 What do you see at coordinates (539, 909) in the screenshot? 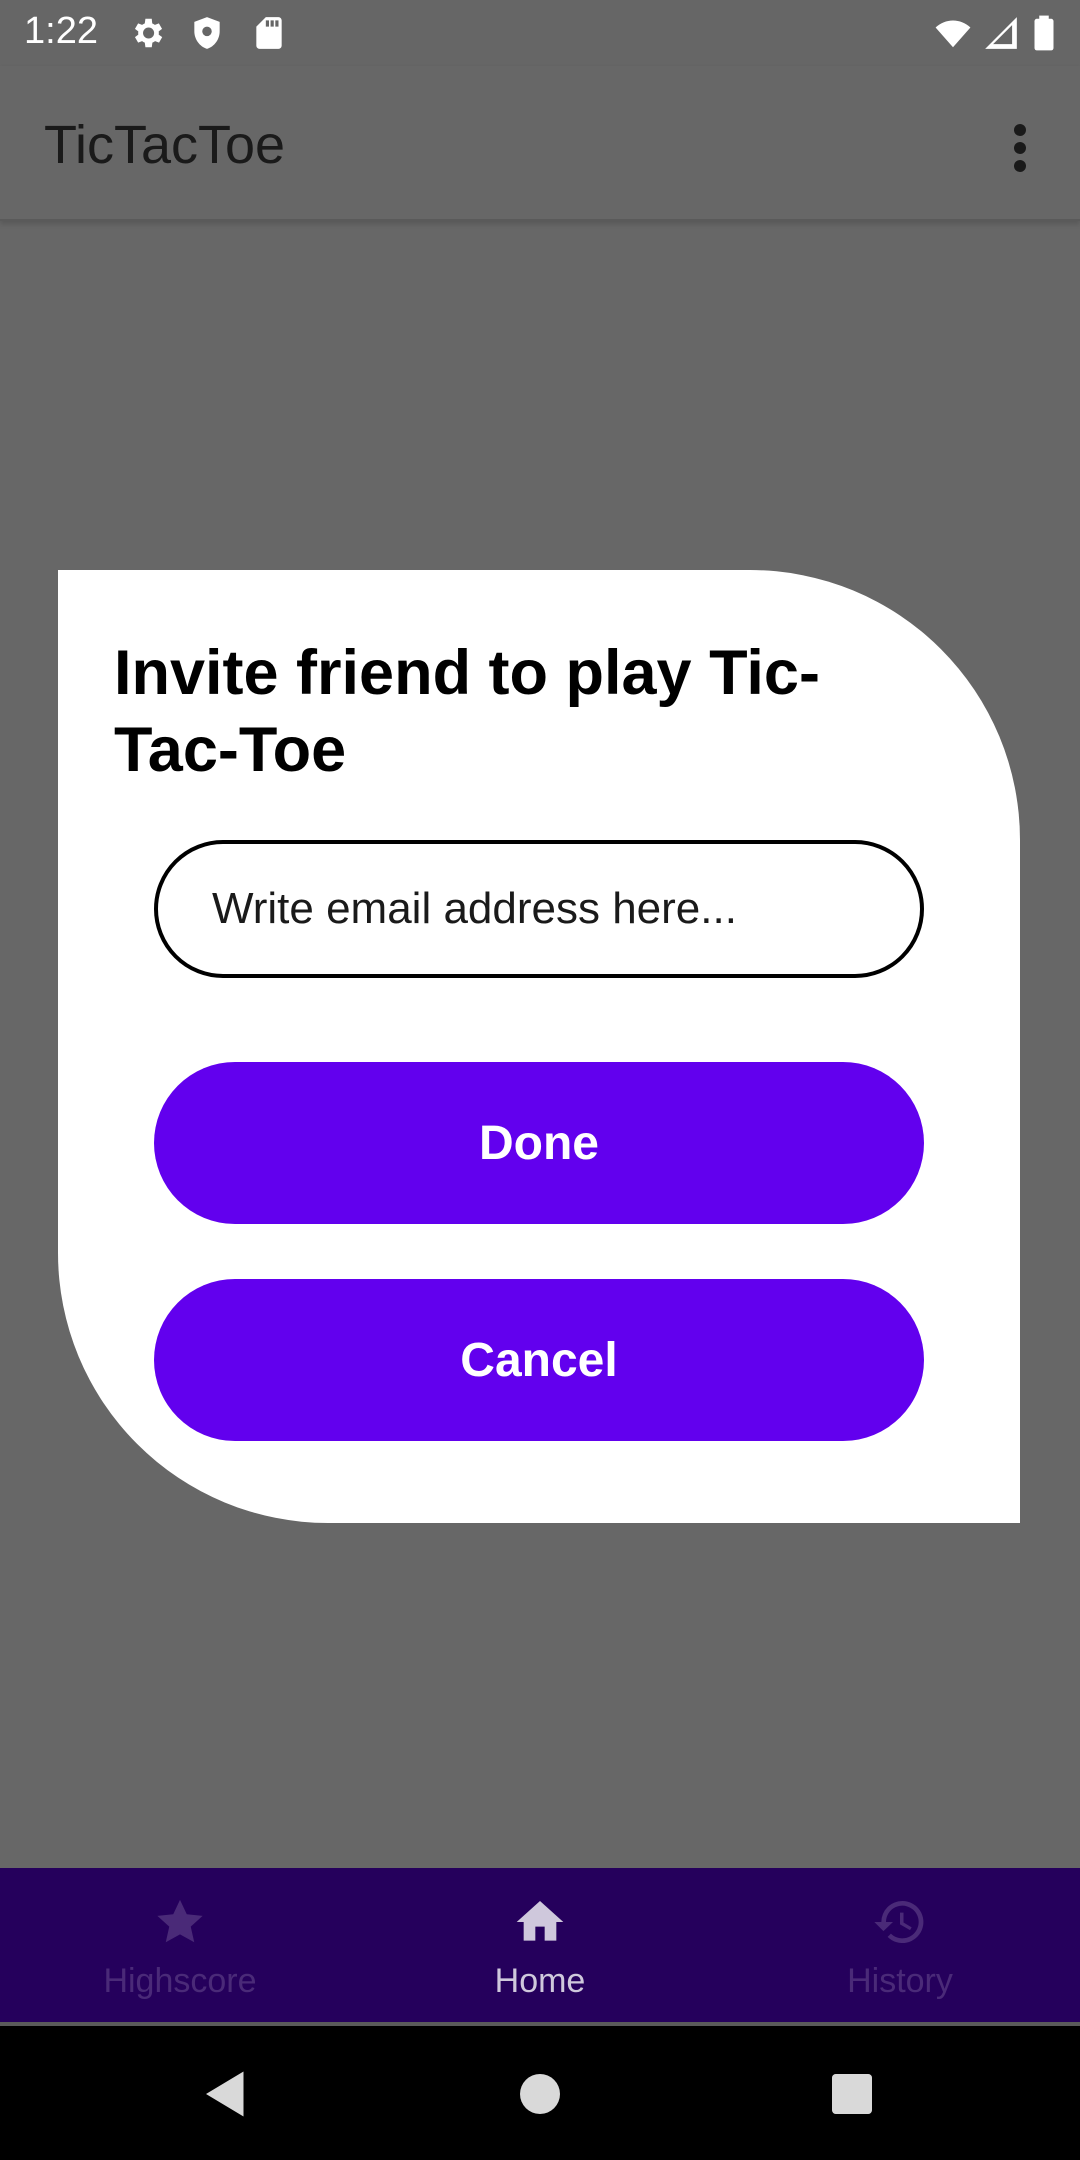
I see `email-field` at bounding box center [539, 909].